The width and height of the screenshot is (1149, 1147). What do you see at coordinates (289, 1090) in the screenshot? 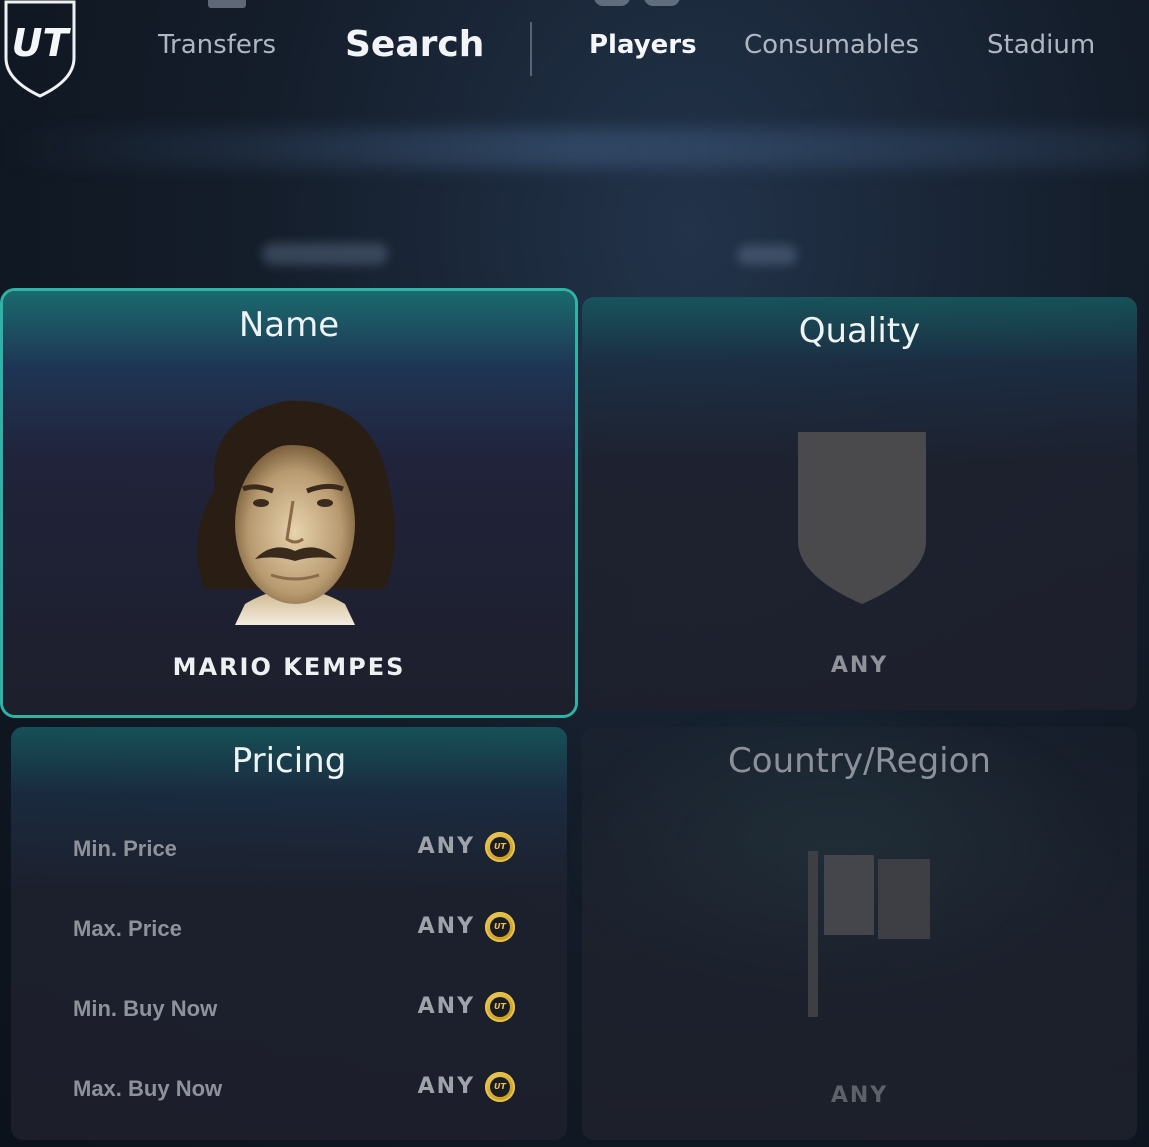
I see `max-buy-now-row: Max. Buy Now ANY UT` at bounding box center [289, 1090].